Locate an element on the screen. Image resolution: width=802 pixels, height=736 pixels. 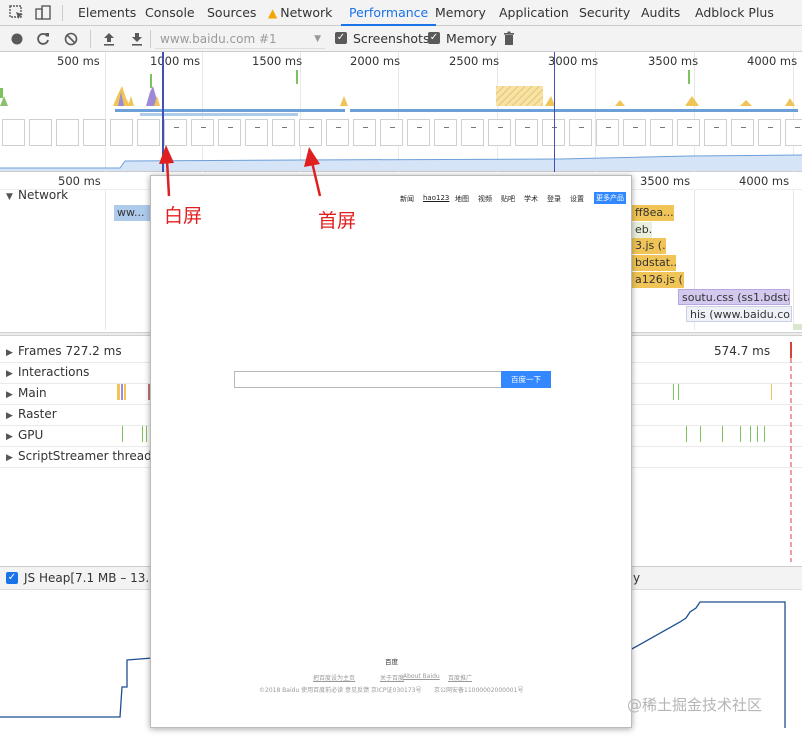
tab-network: ▲ Network is located at coordinates (300, 13).